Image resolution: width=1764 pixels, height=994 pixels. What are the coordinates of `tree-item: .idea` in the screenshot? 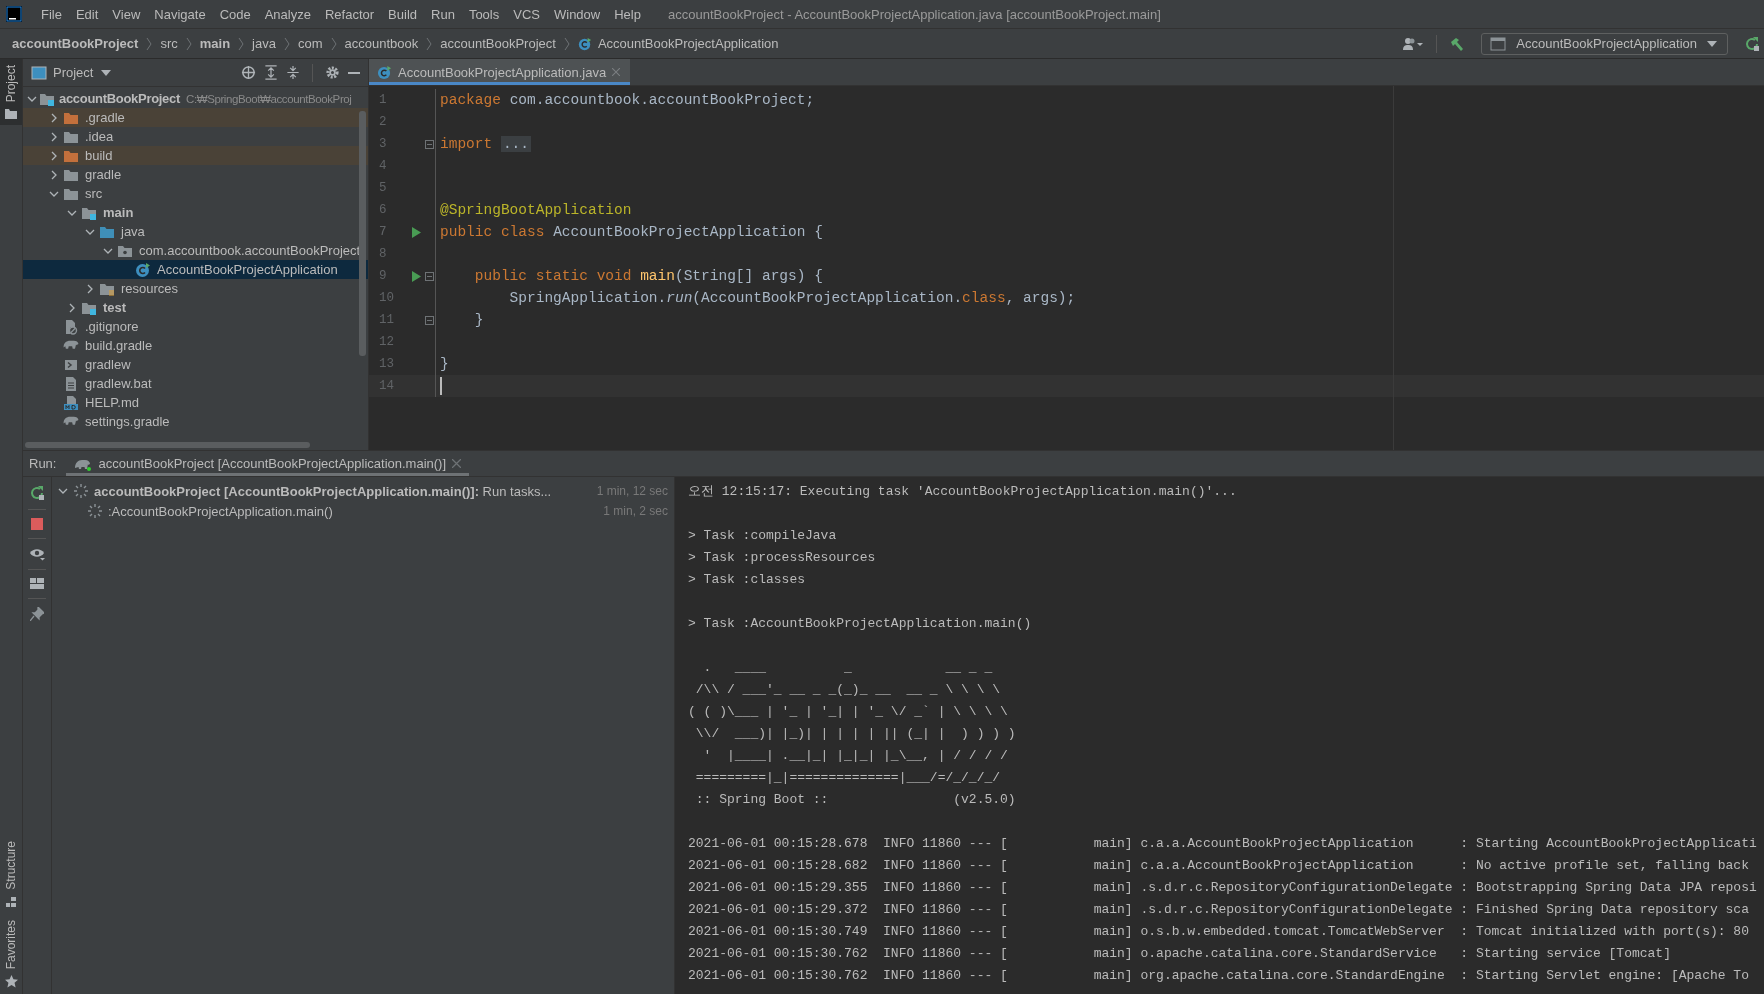 It's located at (195, 136).